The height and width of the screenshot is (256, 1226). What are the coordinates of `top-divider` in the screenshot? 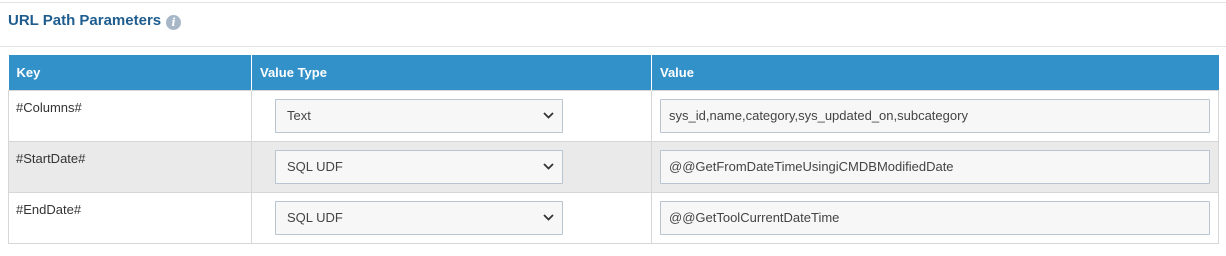 It's located at (613, 2).